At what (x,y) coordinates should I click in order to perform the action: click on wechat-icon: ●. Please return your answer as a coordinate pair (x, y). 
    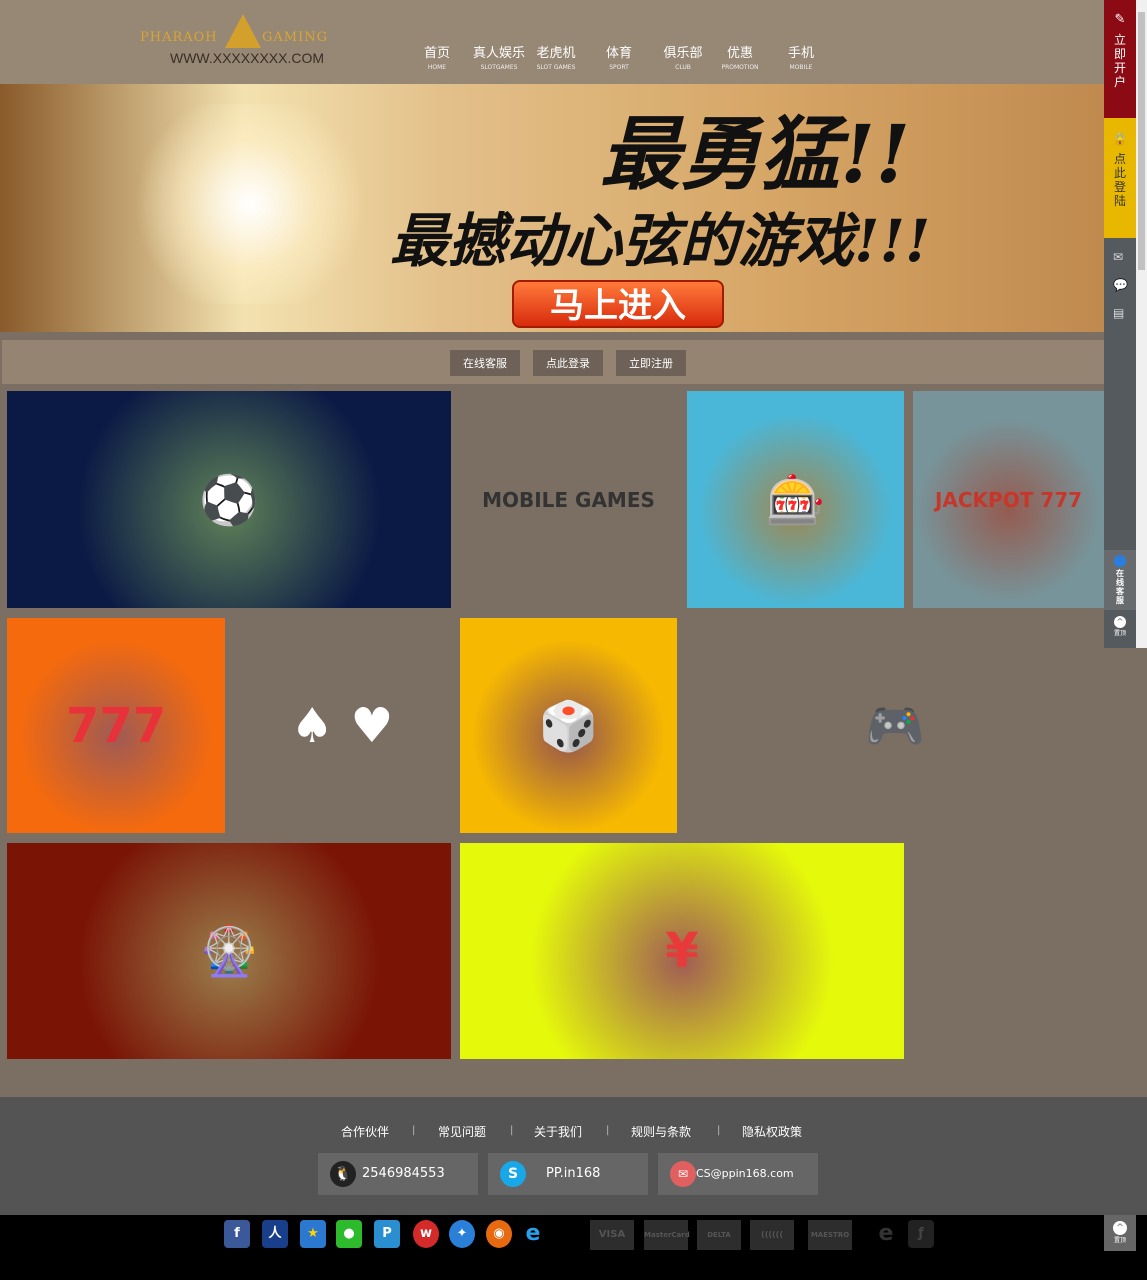
    Looking at the image, I should click on (349, 1234).